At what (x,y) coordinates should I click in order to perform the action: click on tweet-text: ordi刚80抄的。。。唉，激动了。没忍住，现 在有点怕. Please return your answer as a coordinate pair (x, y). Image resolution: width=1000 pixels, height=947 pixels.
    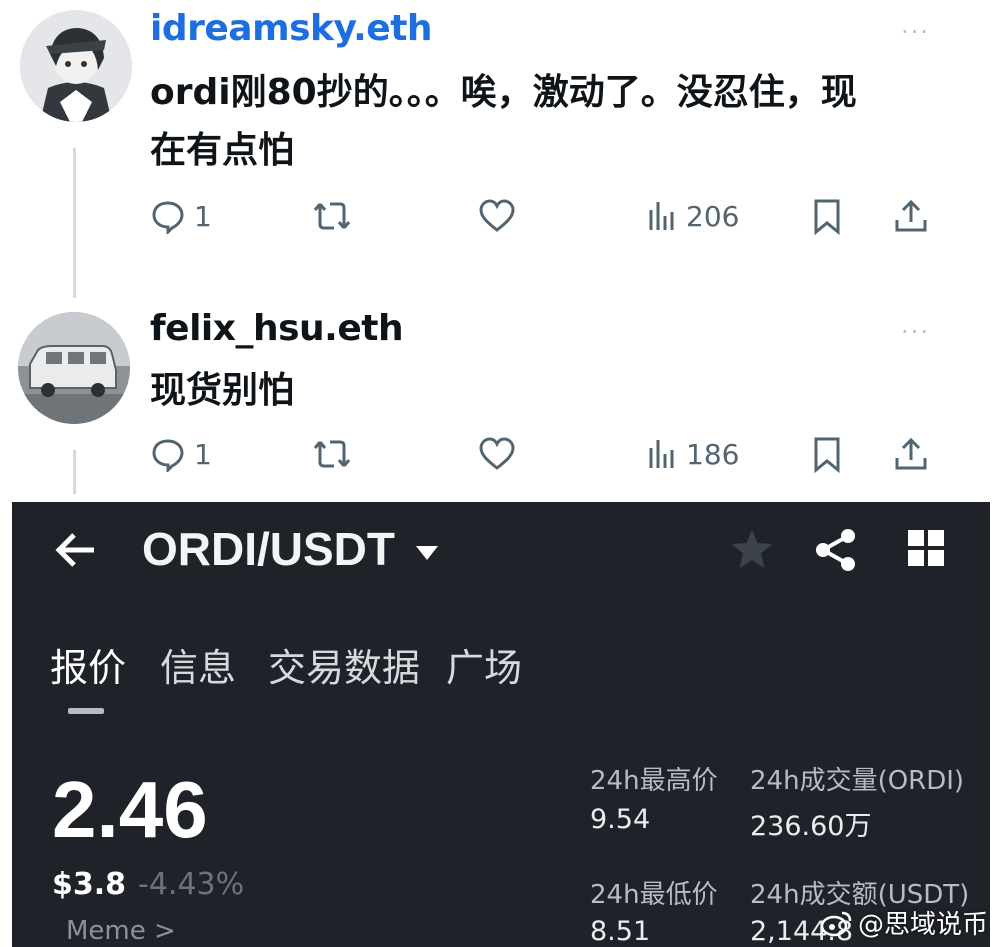
    Looking at the image, I should click on (503, 122).